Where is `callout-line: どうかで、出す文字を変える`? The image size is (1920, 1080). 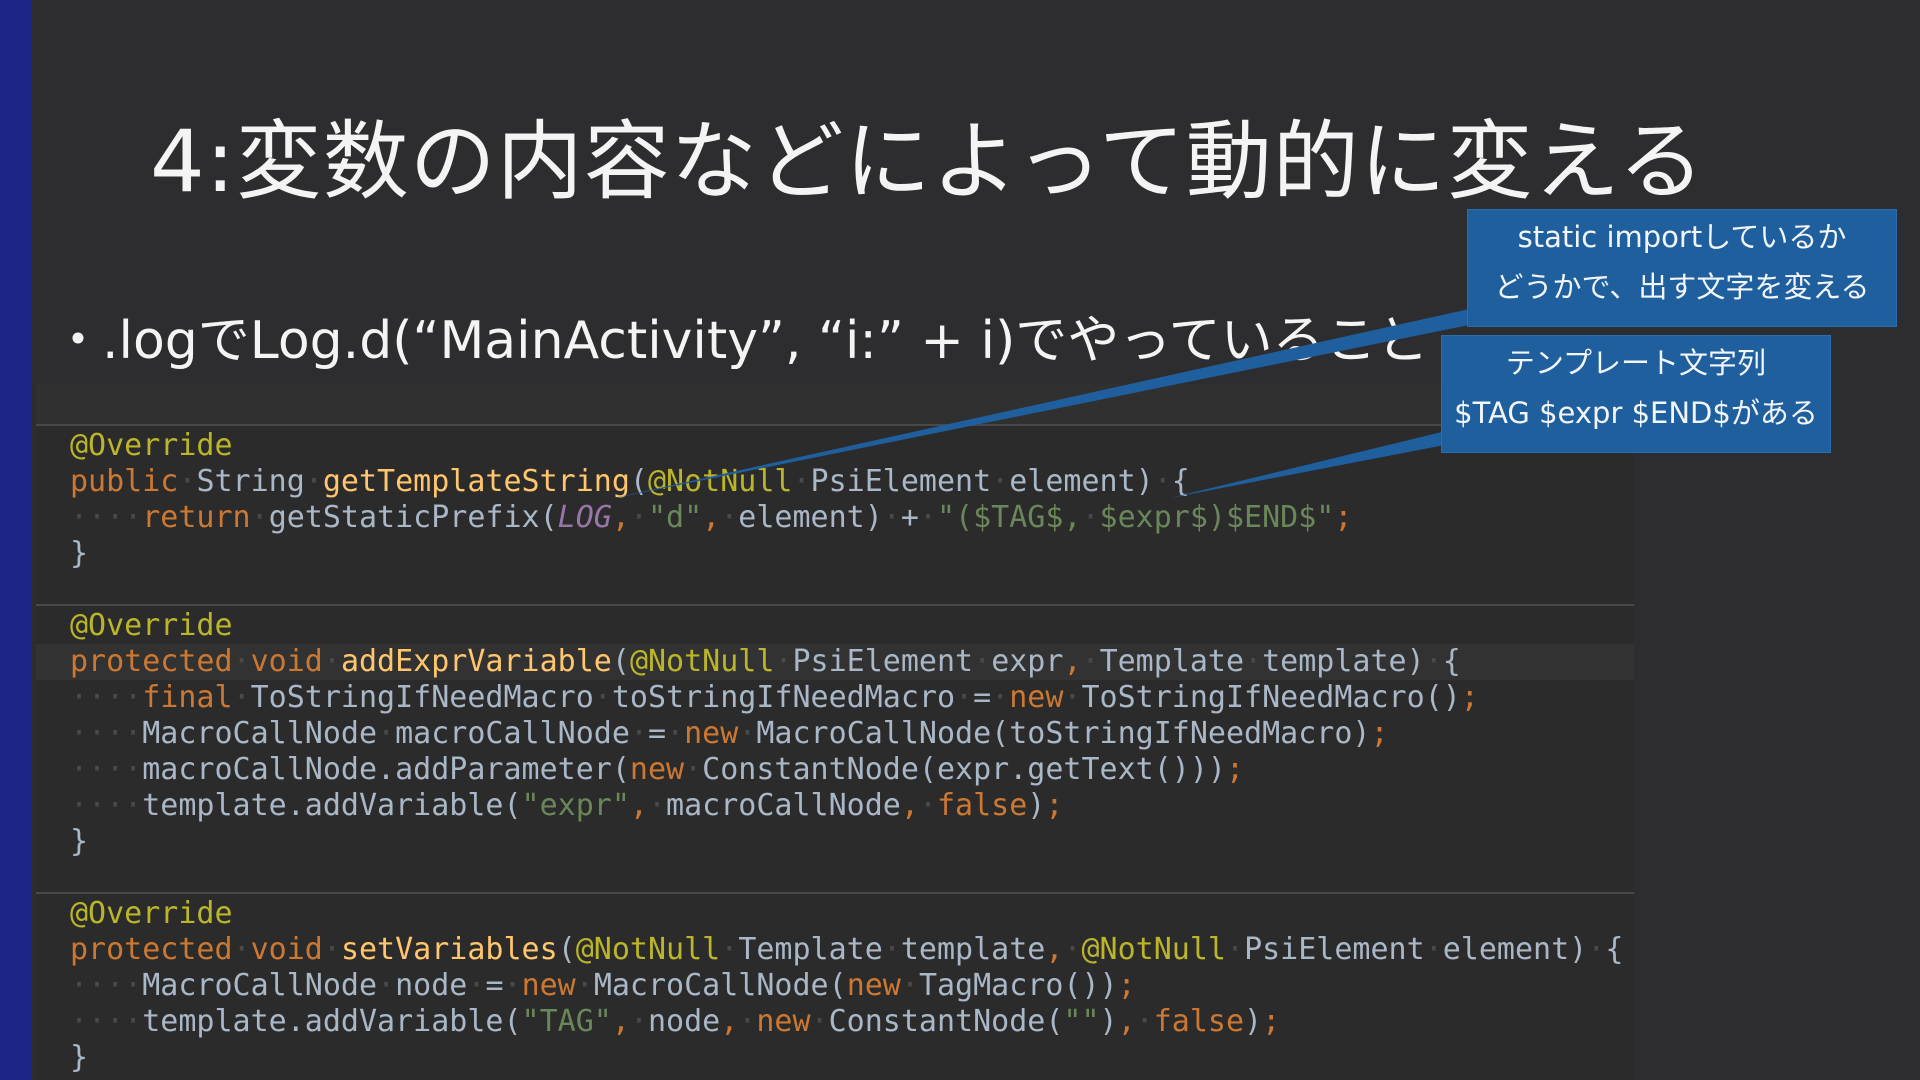 callout-line: どうかで、出す文字を変える is located at coordinates (1682, 287).